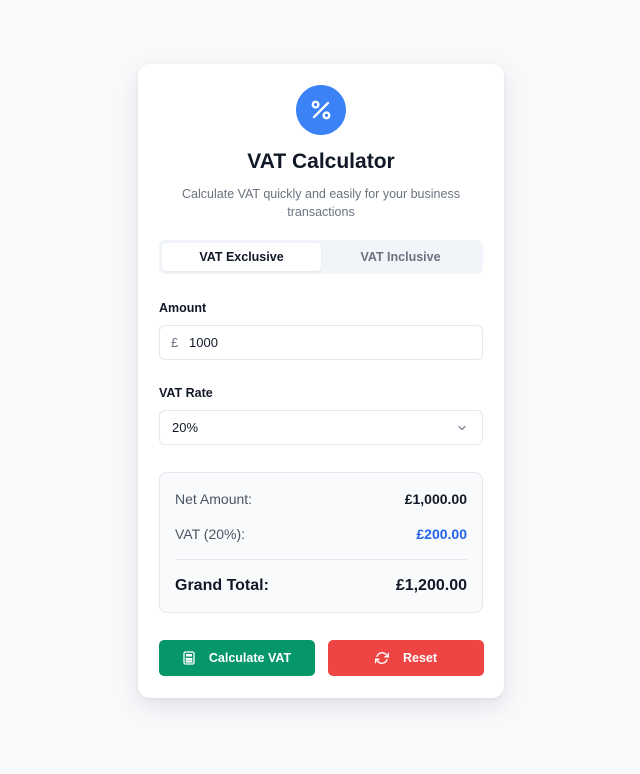 The height and width of the screenshot is (774, 640). I want to click on amount-input: 1000, so click(203, 342).